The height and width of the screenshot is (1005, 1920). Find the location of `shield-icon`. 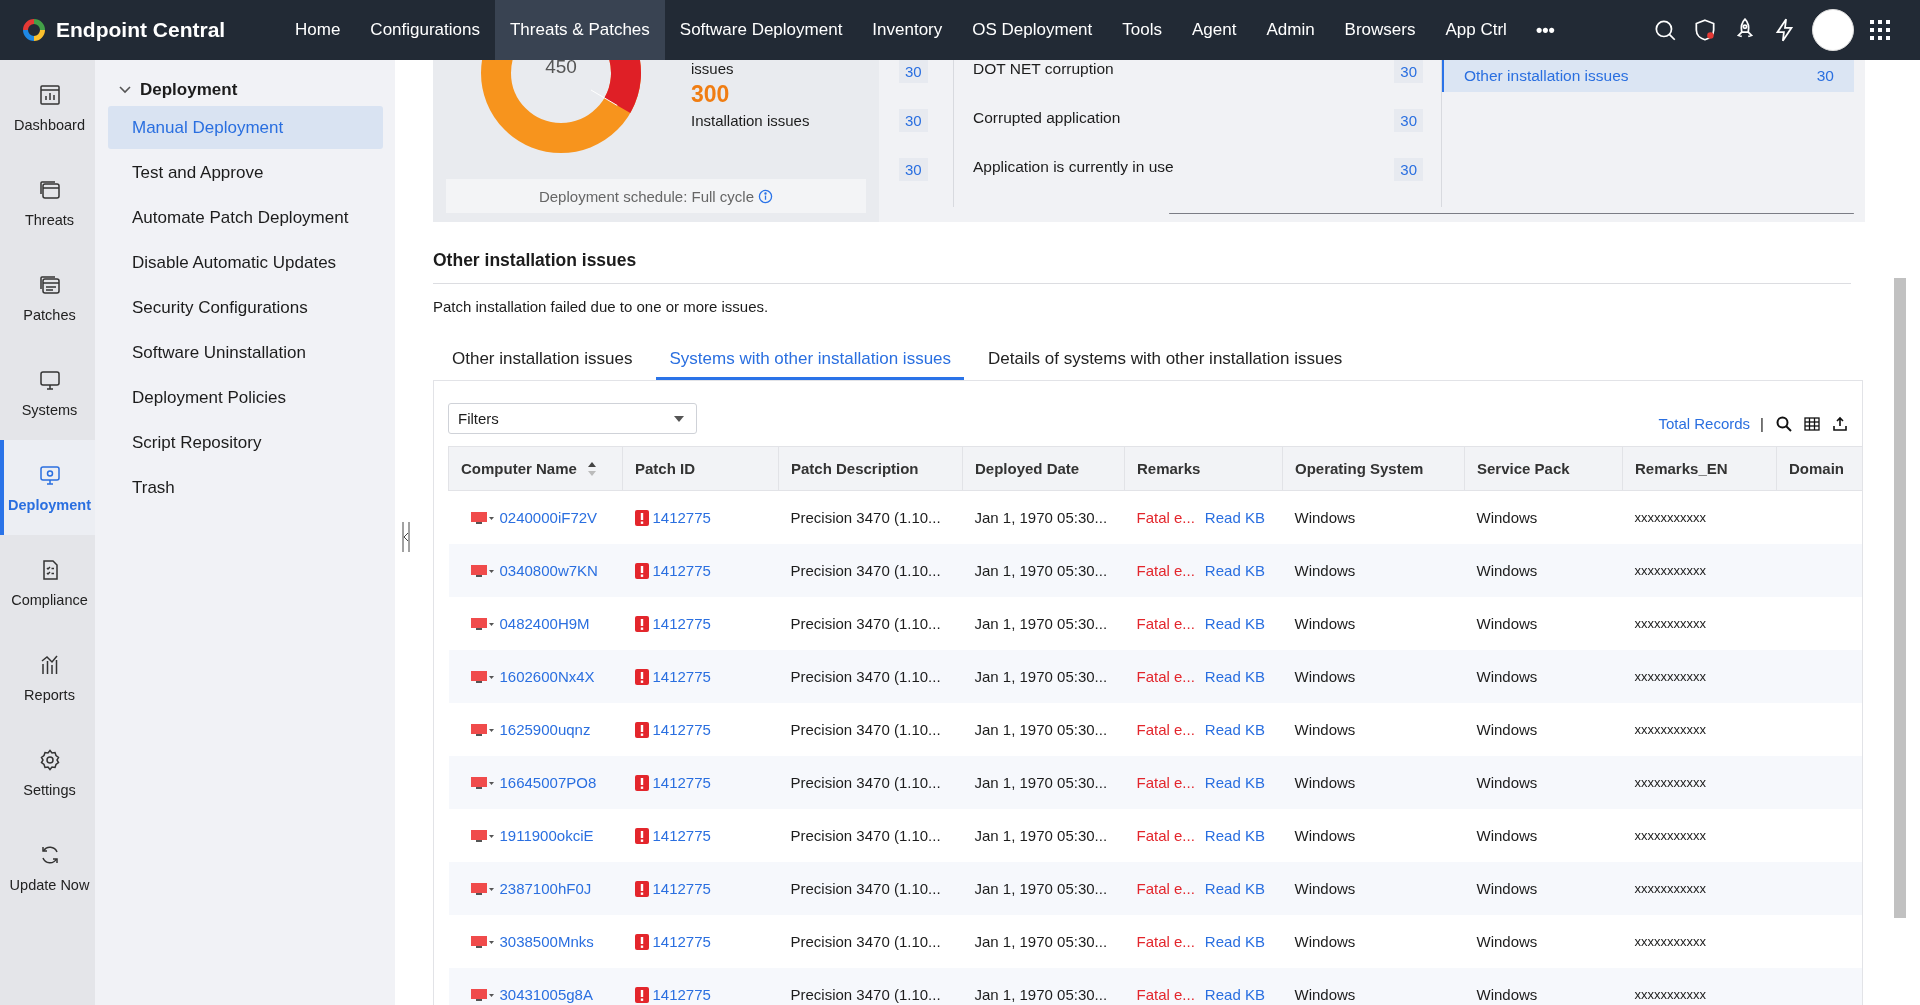

shield-icon is located at coordinates (1705, 30).